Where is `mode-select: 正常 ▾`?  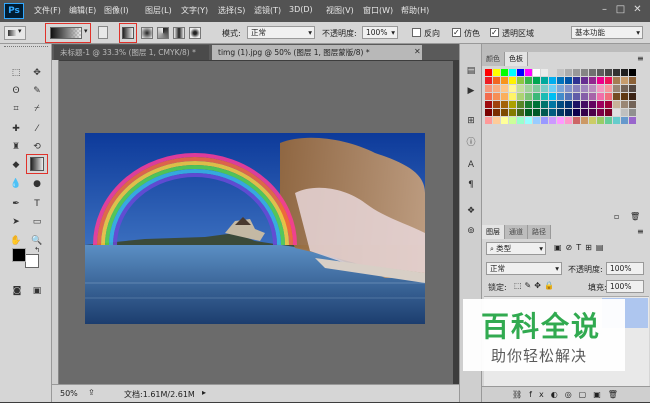 mode-select: 正常 ▾ is located at coordinates (281, 32).